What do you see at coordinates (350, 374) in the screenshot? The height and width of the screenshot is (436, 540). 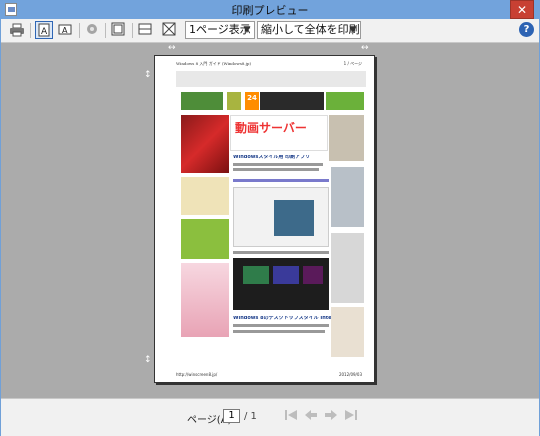 I see `page-footer-date: 2012/09/03` at bounding box center [350, 374].